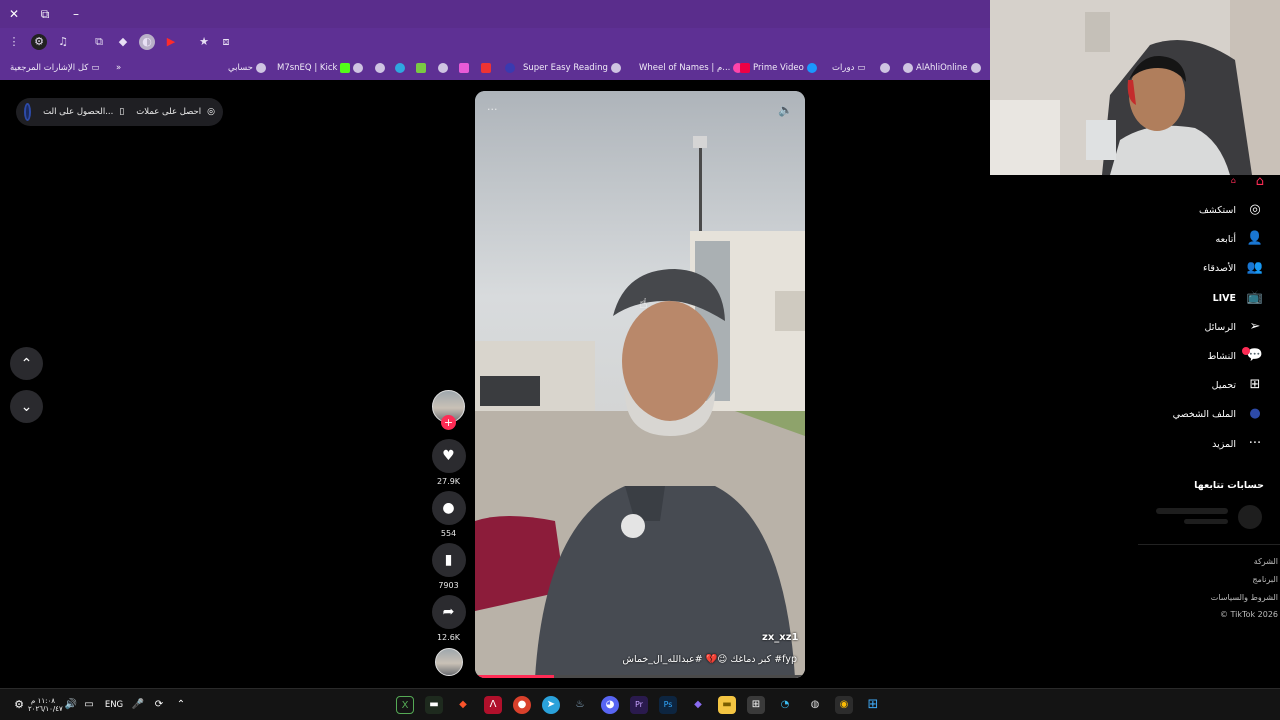 The height and width of the screenshot is (720, 1280). I want to click on discord-app-icon: ◕, so click(610, 705).